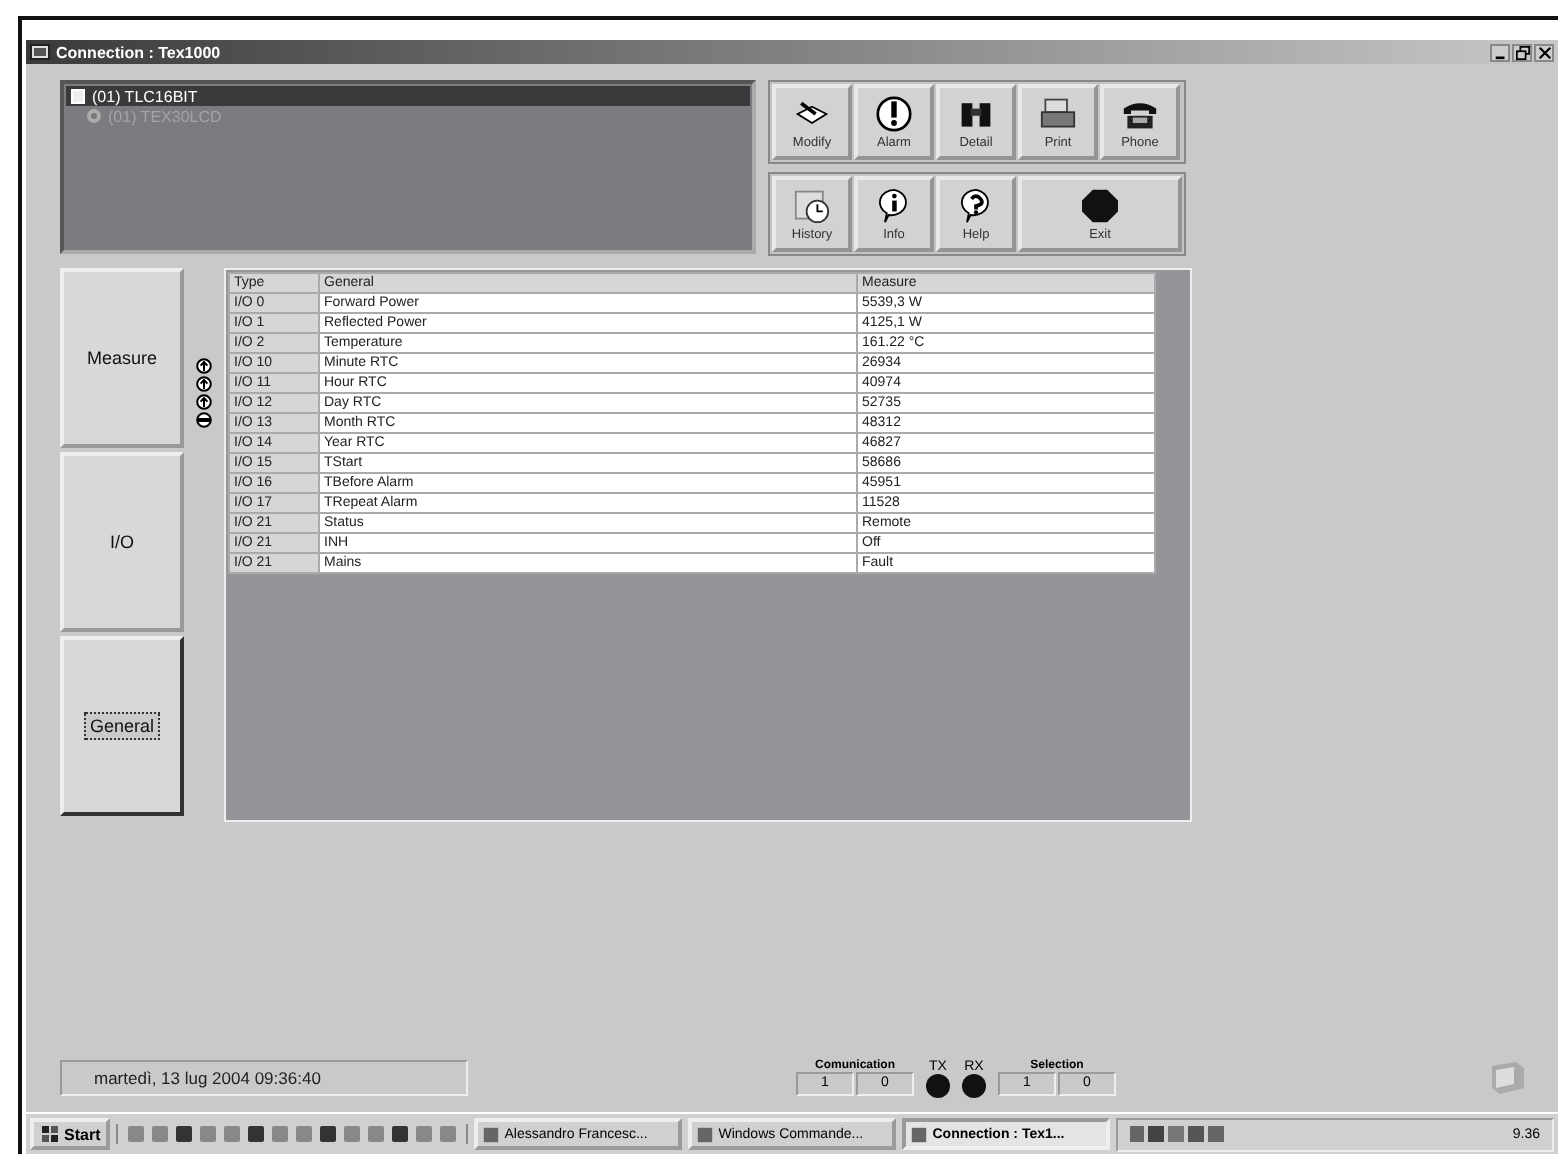  What do you see at coordinates (1100, 205) in the screenshot?
I see `stop-sign-icon` at bounding box center [1100, 205].